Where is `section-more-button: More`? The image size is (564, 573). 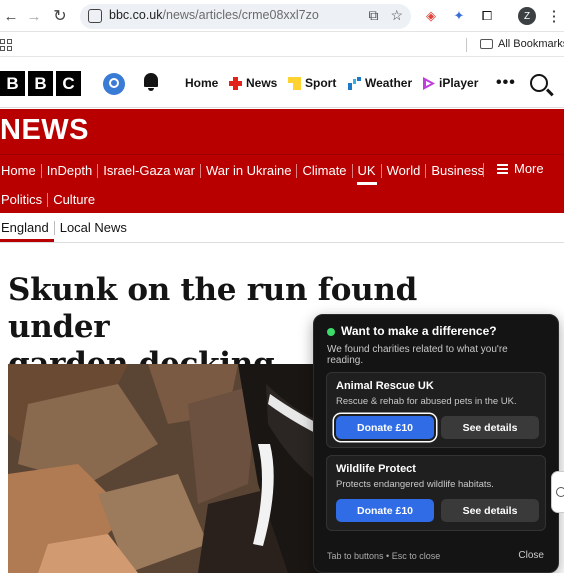
section-more-button: More is located at coordinates (520, 168).